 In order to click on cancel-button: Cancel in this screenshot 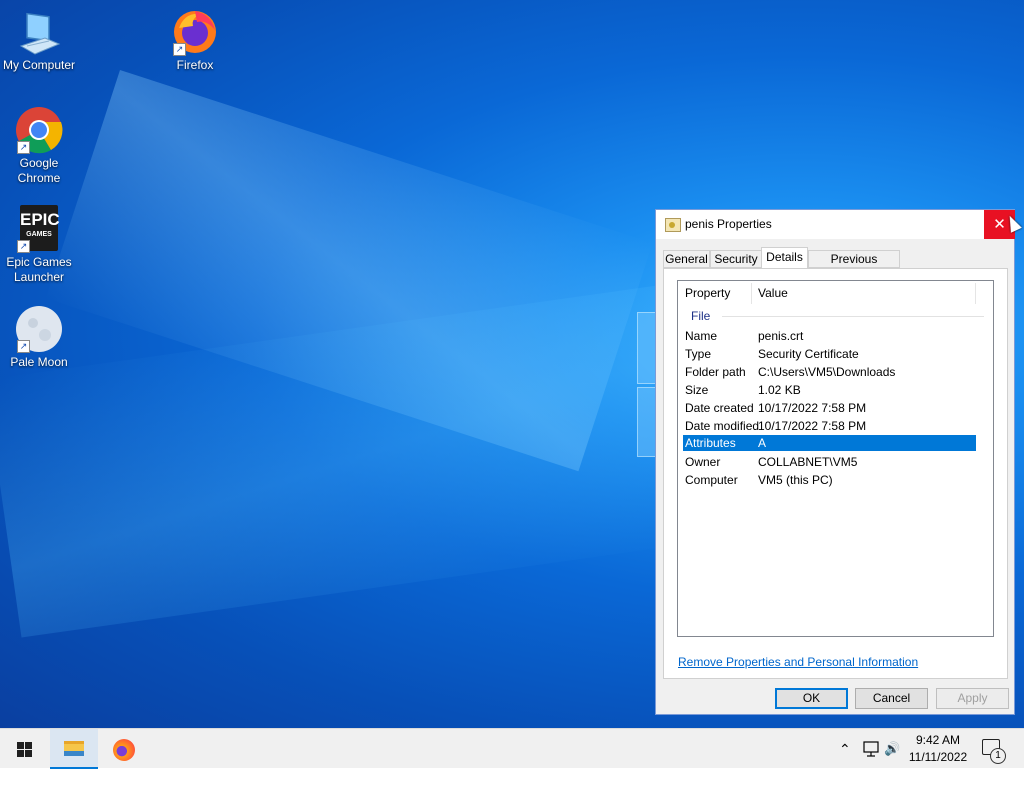, I will do `click(891, 698)`.